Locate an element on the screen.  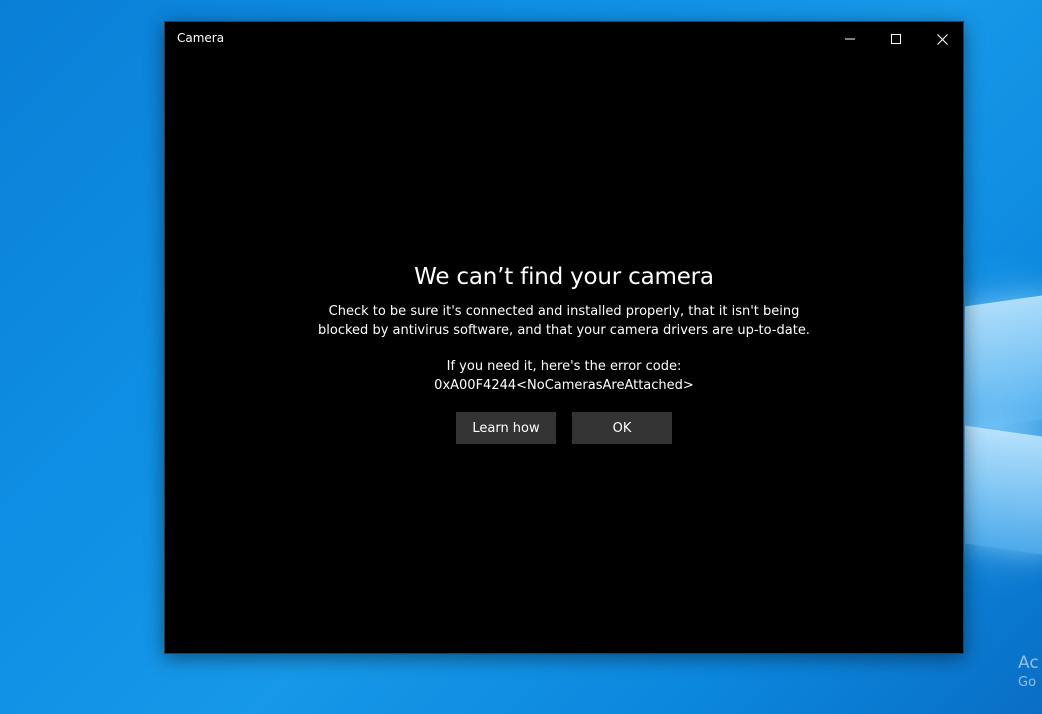
activation-watermark: Ac Go is located at coordinates (1028, 672).